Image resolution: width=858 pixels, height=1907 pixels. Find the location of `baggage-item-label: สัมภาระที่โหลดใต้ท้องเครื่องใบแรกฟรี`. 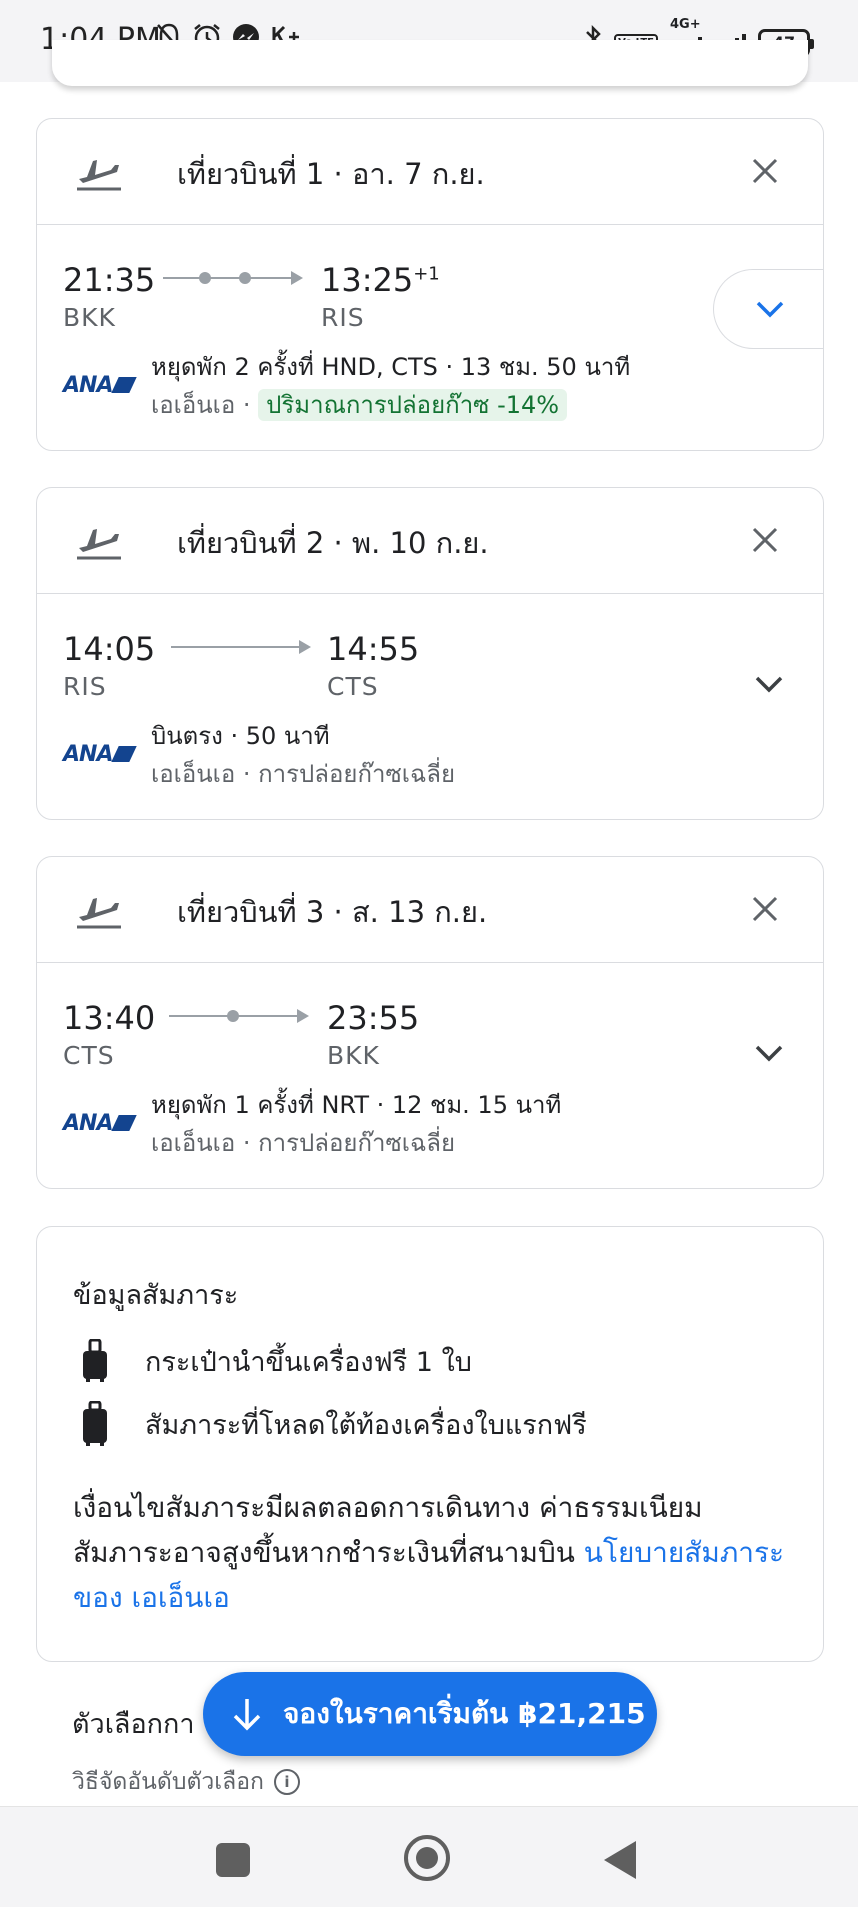

baggage-item-label: สัมภาระที่โหลดใต้ท้องเครื่องใบแรกฟรี is located at coordinates (366, 1425).